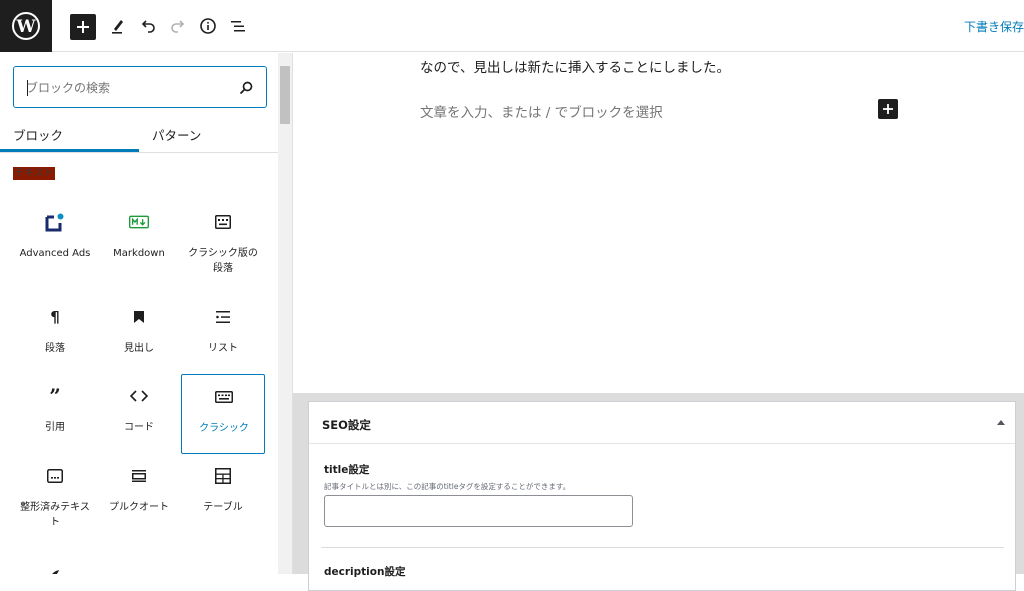  I want to click on tools-button, so click(118, 26).